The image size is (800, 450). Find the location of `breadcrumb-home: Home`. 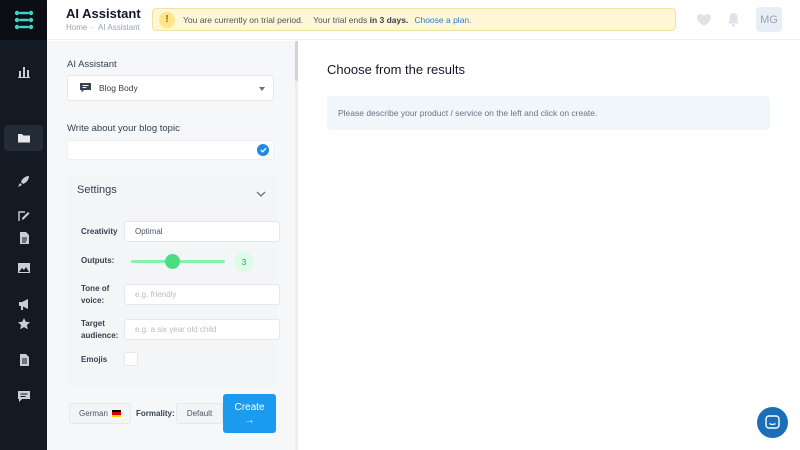

breadcrumb-home: Home is located at coordinates (76, 27).